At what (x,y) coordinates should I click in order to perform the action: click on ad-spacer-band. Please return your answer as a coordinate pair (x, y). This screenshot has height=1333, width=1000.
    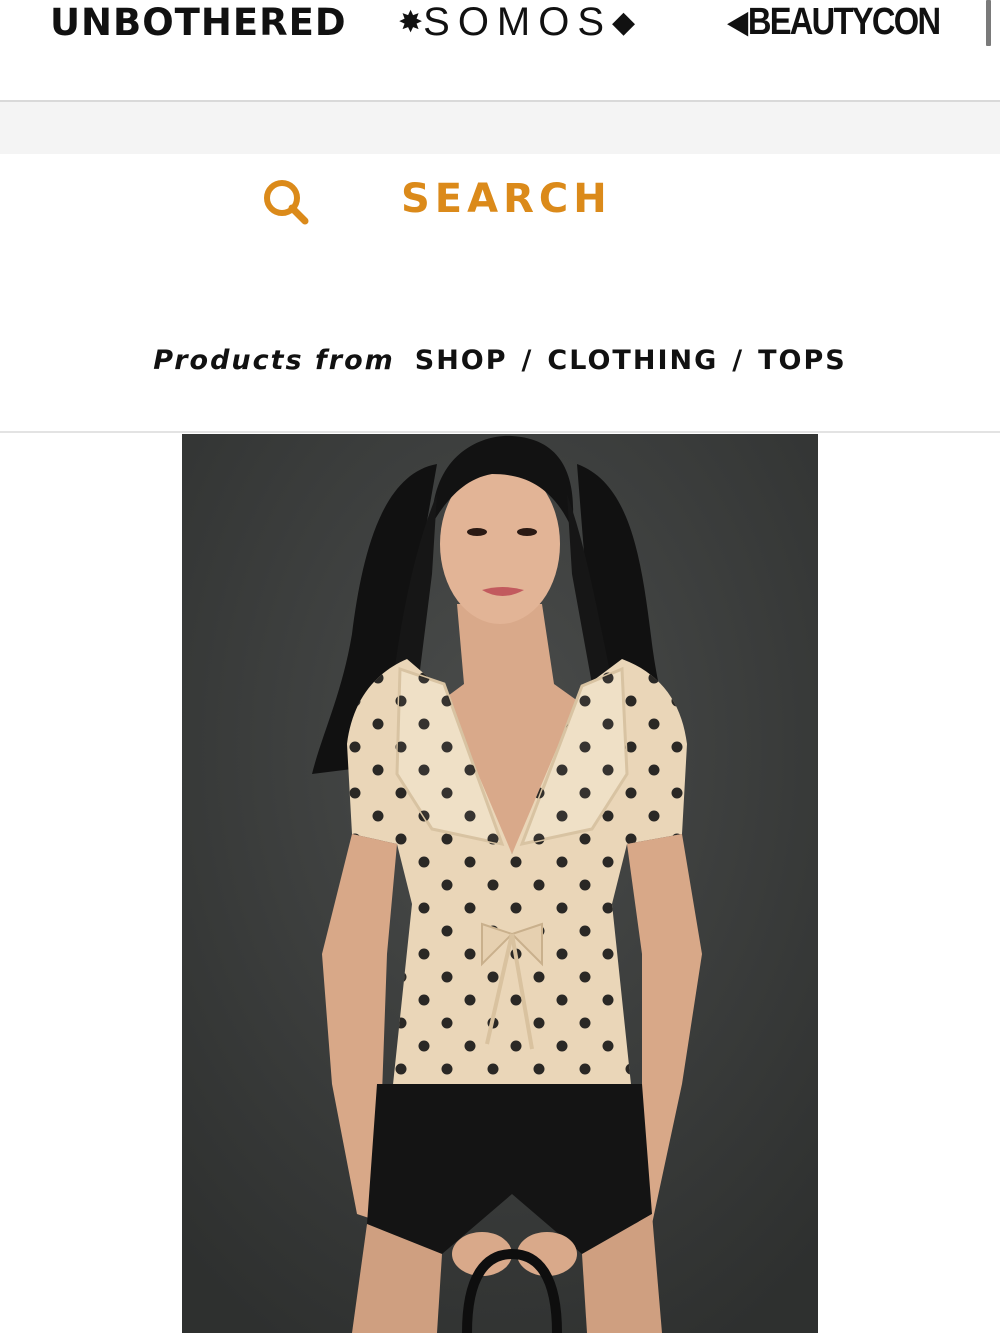
    Looking at the image, I should click on (500, 128).